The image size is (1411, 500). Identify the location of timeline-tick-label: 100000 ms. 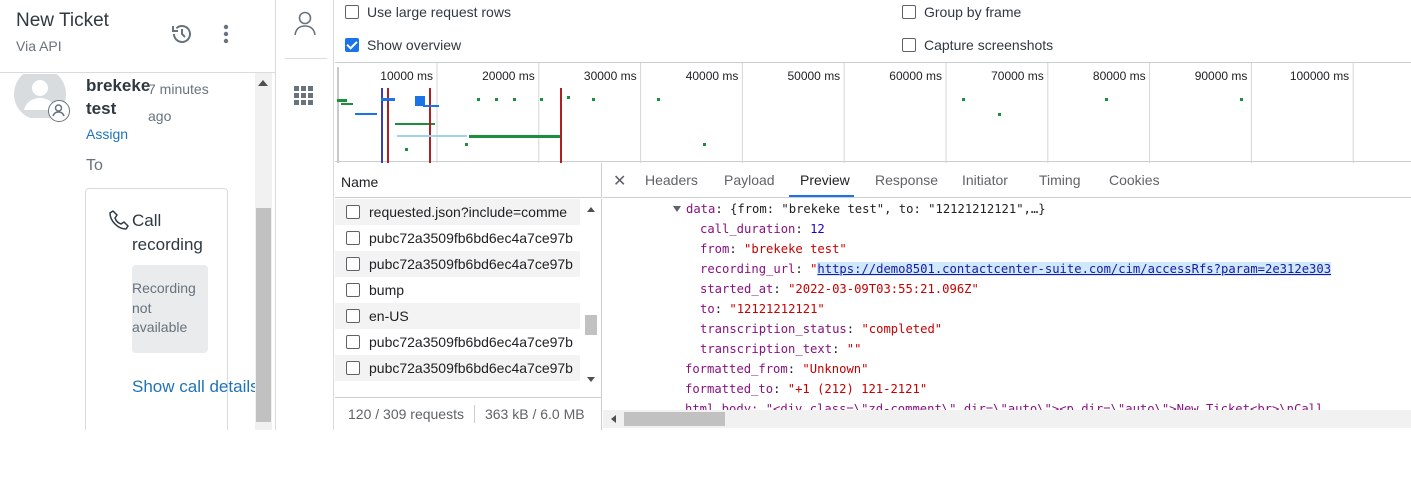
(1319, 76).